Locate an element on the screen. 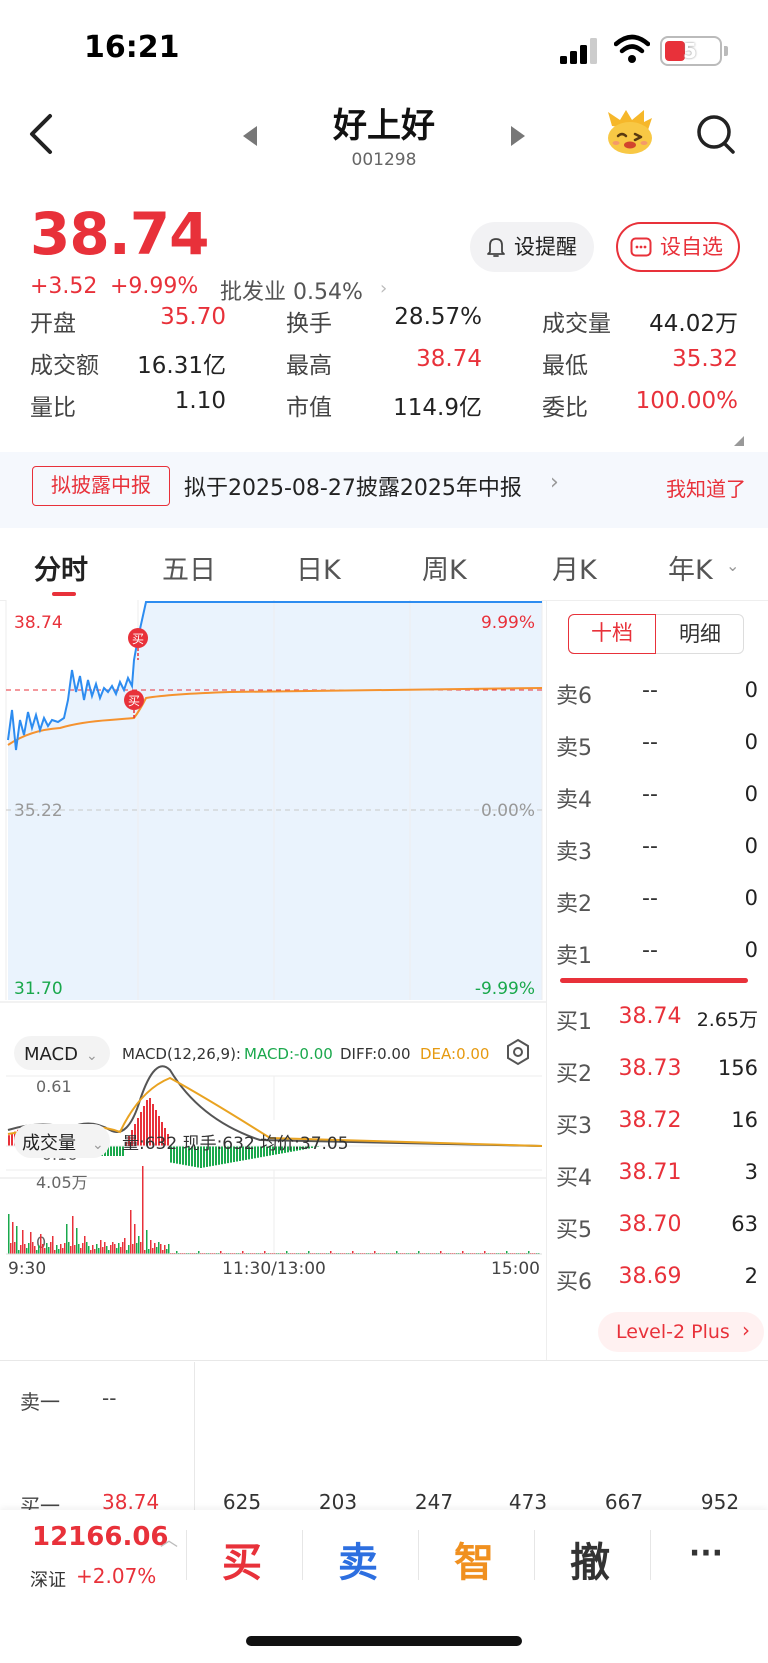 Image resolution: width=768 pixels, height=1663 pixels. time-mid-label: 11:30/13:00 is located at coordinates (274, 1269).